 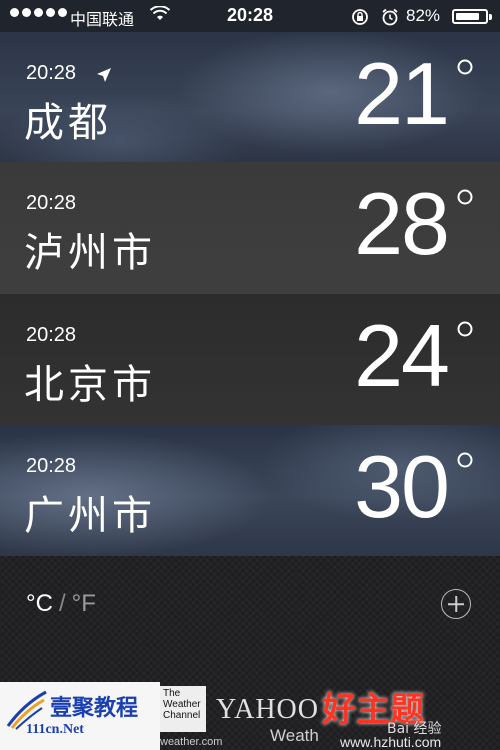 I want to click on yahoo-weather-label: Weath, so click(x=294, y=735).